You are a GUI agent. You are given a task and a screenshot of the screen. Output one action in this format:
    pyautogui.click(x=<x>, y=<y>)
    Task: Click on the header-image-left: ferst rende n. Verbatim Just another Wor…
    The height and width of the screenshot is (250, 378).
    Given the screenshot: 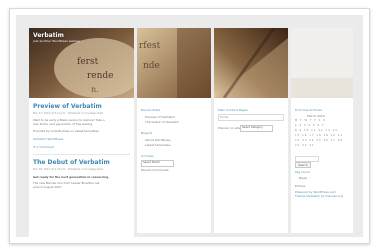 What is the action you would take?
    pyautogui.click(x=81, y=63)
    